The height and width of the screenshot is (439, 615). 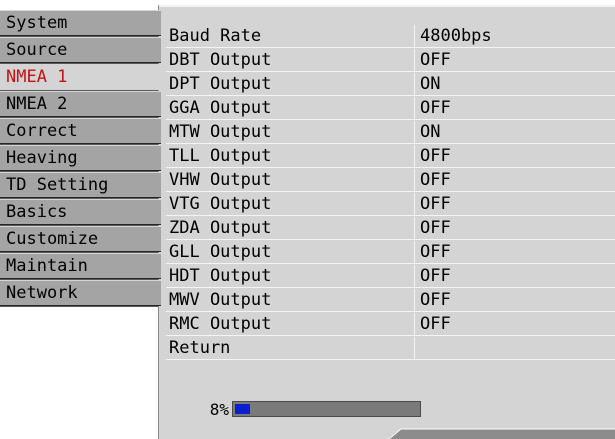 What do you see at coordinates (390, 204) in the screenshot?
I see `setting-row-vtg-output: VTG Output OFF` at bounding box center [390, 204].